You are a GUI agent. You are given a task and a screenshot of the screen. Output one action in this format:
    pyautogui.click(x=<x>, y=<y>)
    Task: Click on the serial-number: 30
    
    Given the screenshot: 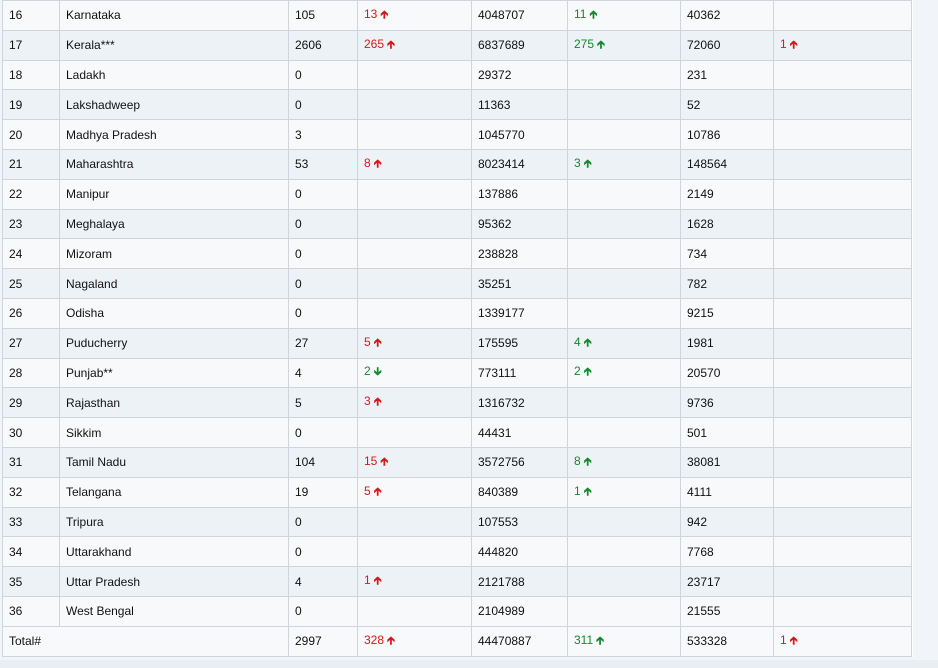 What is the action you would take?
    pyautogui.click(x=31, y=432)
    